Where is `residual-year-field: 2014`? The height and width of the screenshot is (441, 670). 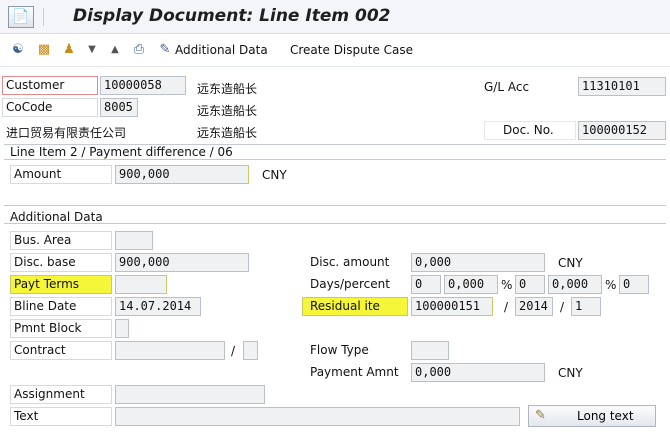 residual-year-field: 2014 is located at coordinates (534, 306).